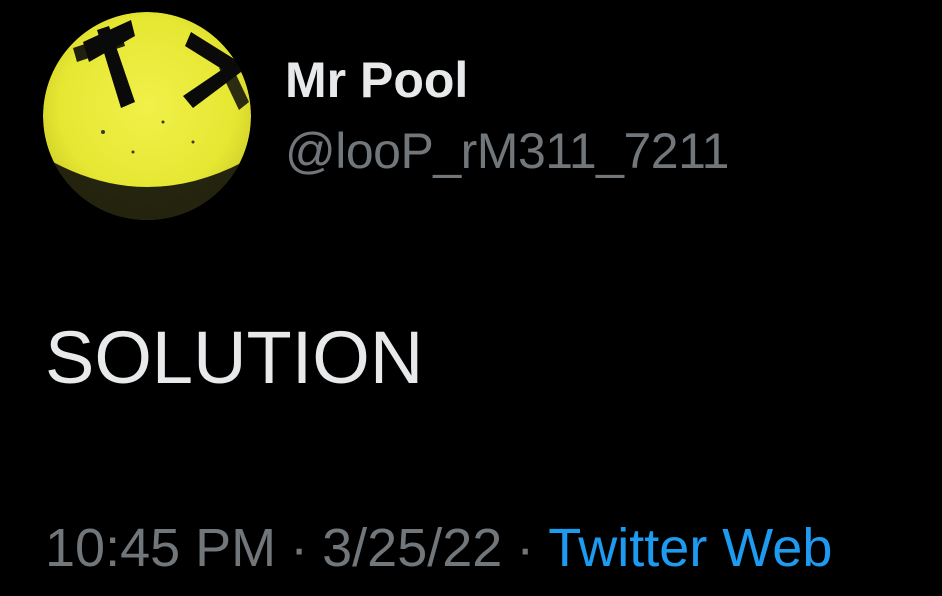  I want to click on smiley-avatar-icon, so click(147, 116).